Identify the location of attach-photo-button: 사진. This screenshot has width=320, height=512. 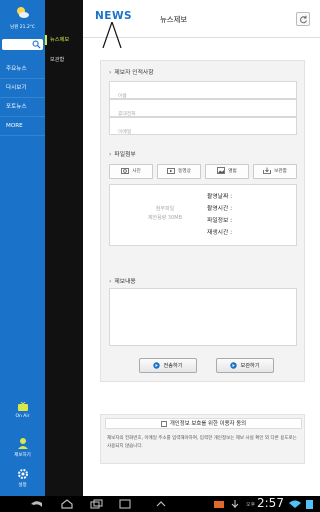
(131, 171).